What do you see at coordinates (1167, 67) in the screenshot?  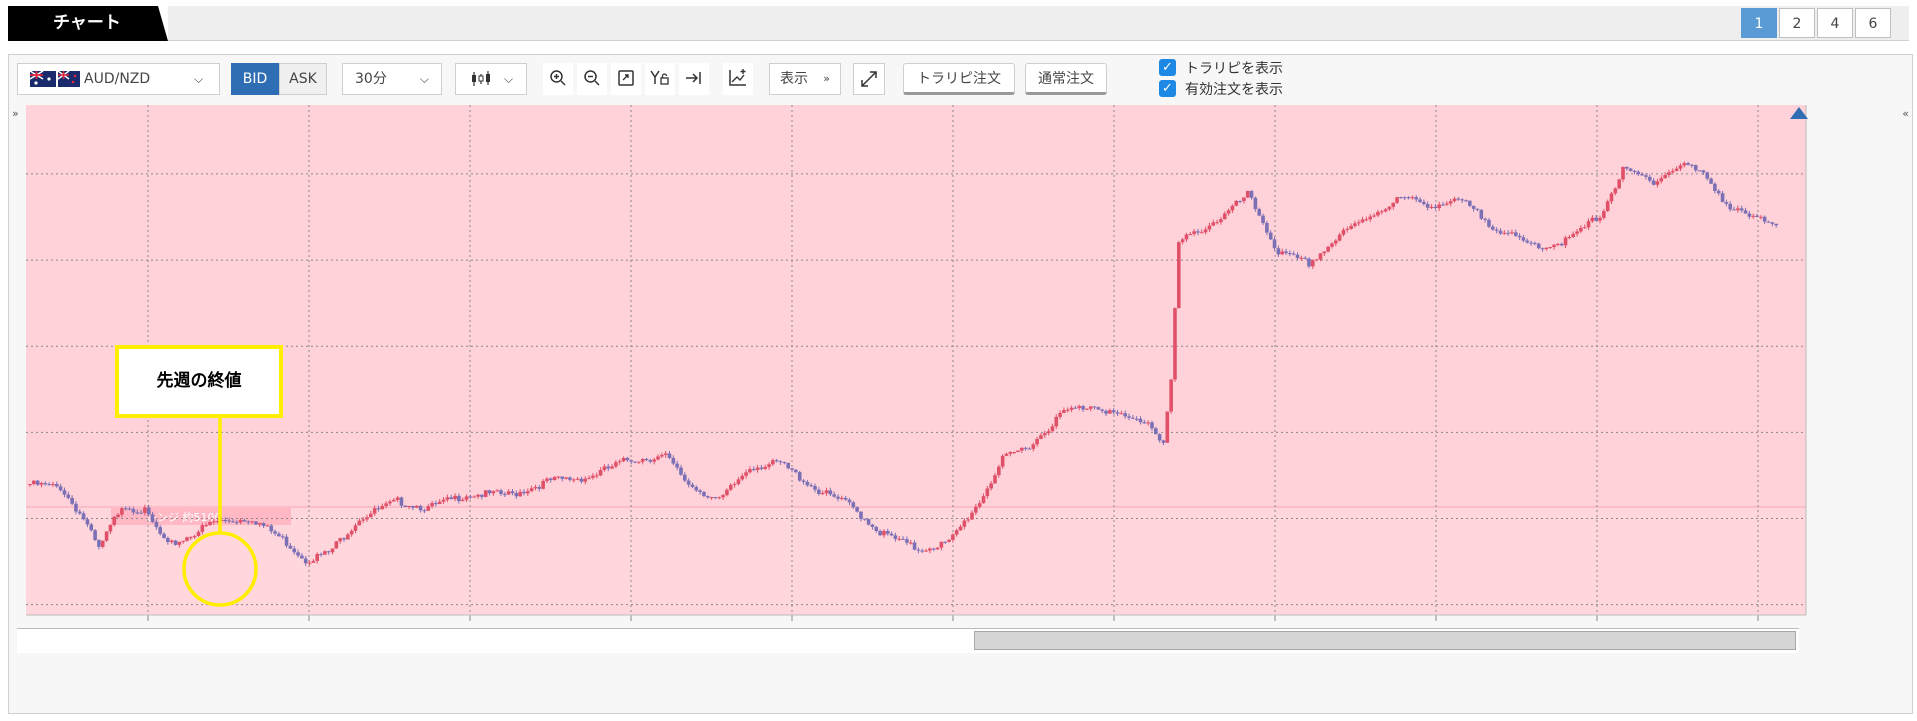 I see `show-trap-checkbox: ✓` at bounding box center [1167, 67].